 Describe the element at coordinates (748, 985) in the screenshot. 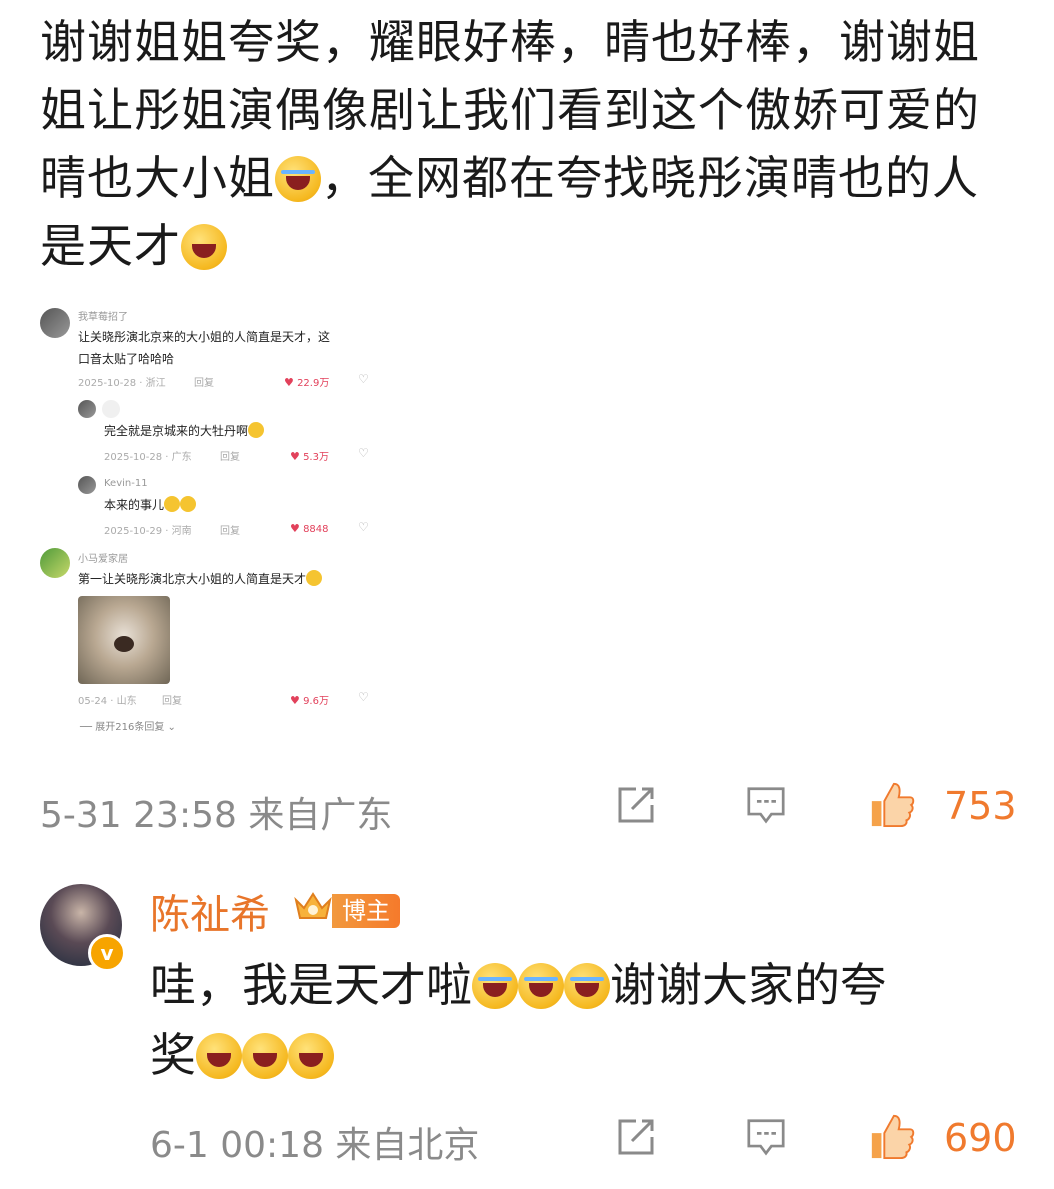

I see `reply-text-part-2: 谢谢大家的夸` at that location.